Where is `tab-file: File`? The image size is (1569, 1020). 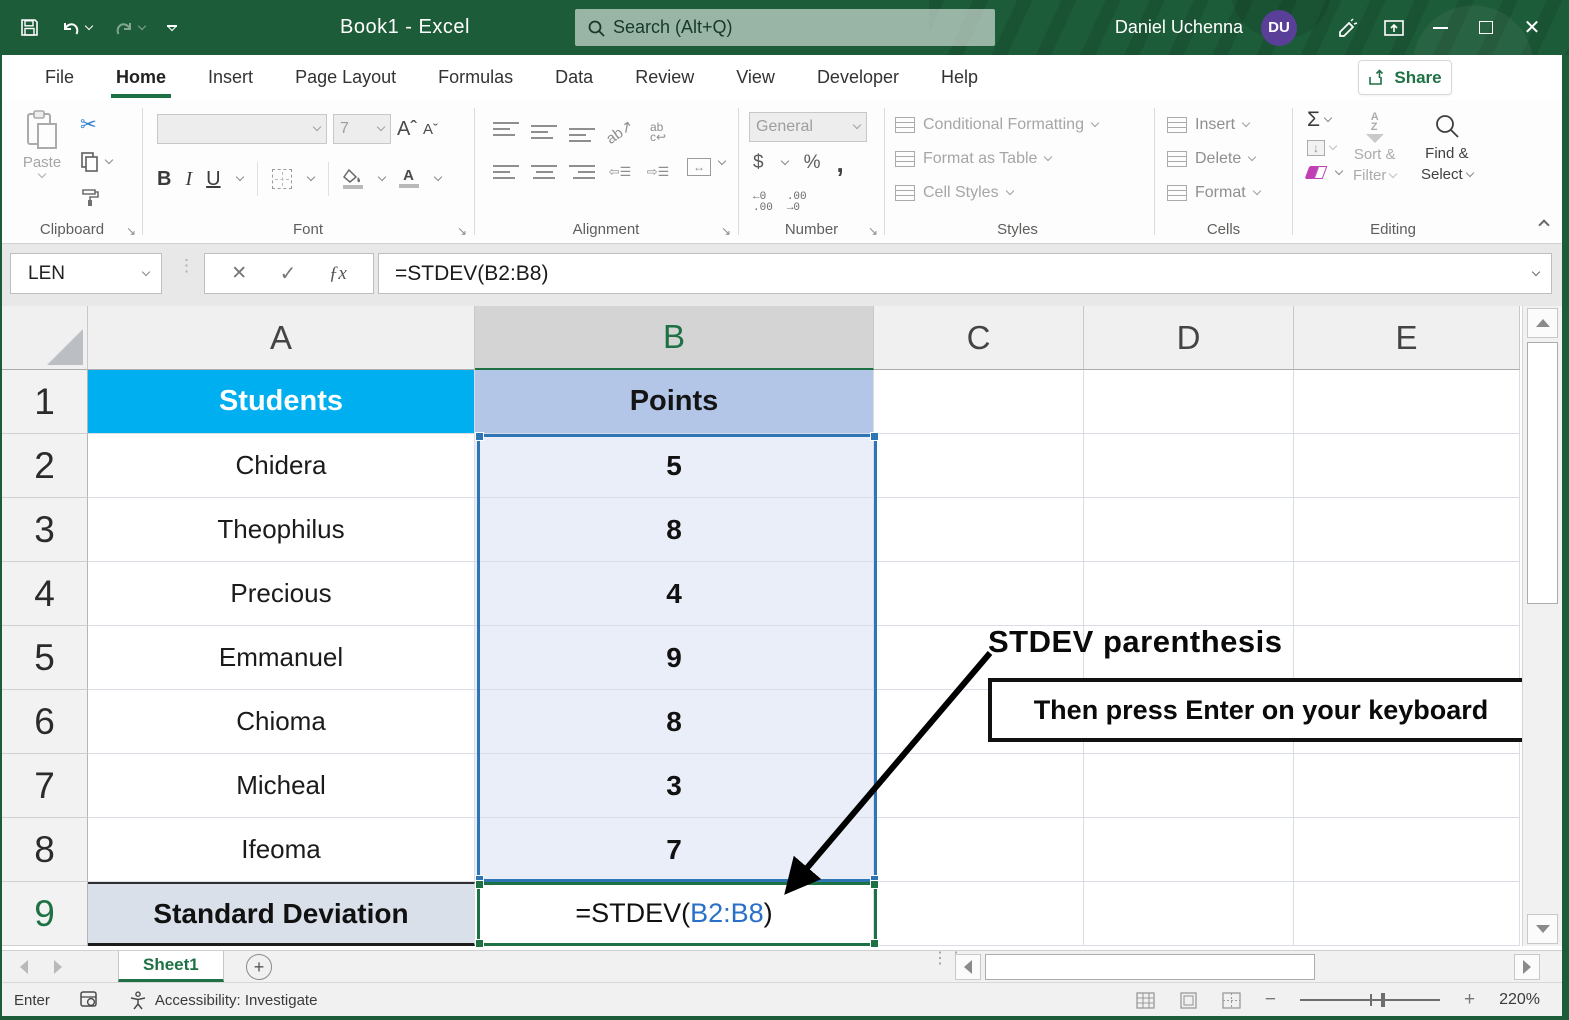
tab-file: File is located at coordinates (59, 77).